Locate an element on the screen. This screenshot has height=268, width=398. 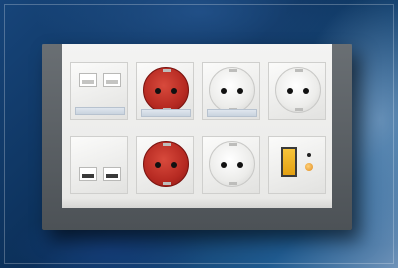
socket-red-top is located at coordinates (165, 91).